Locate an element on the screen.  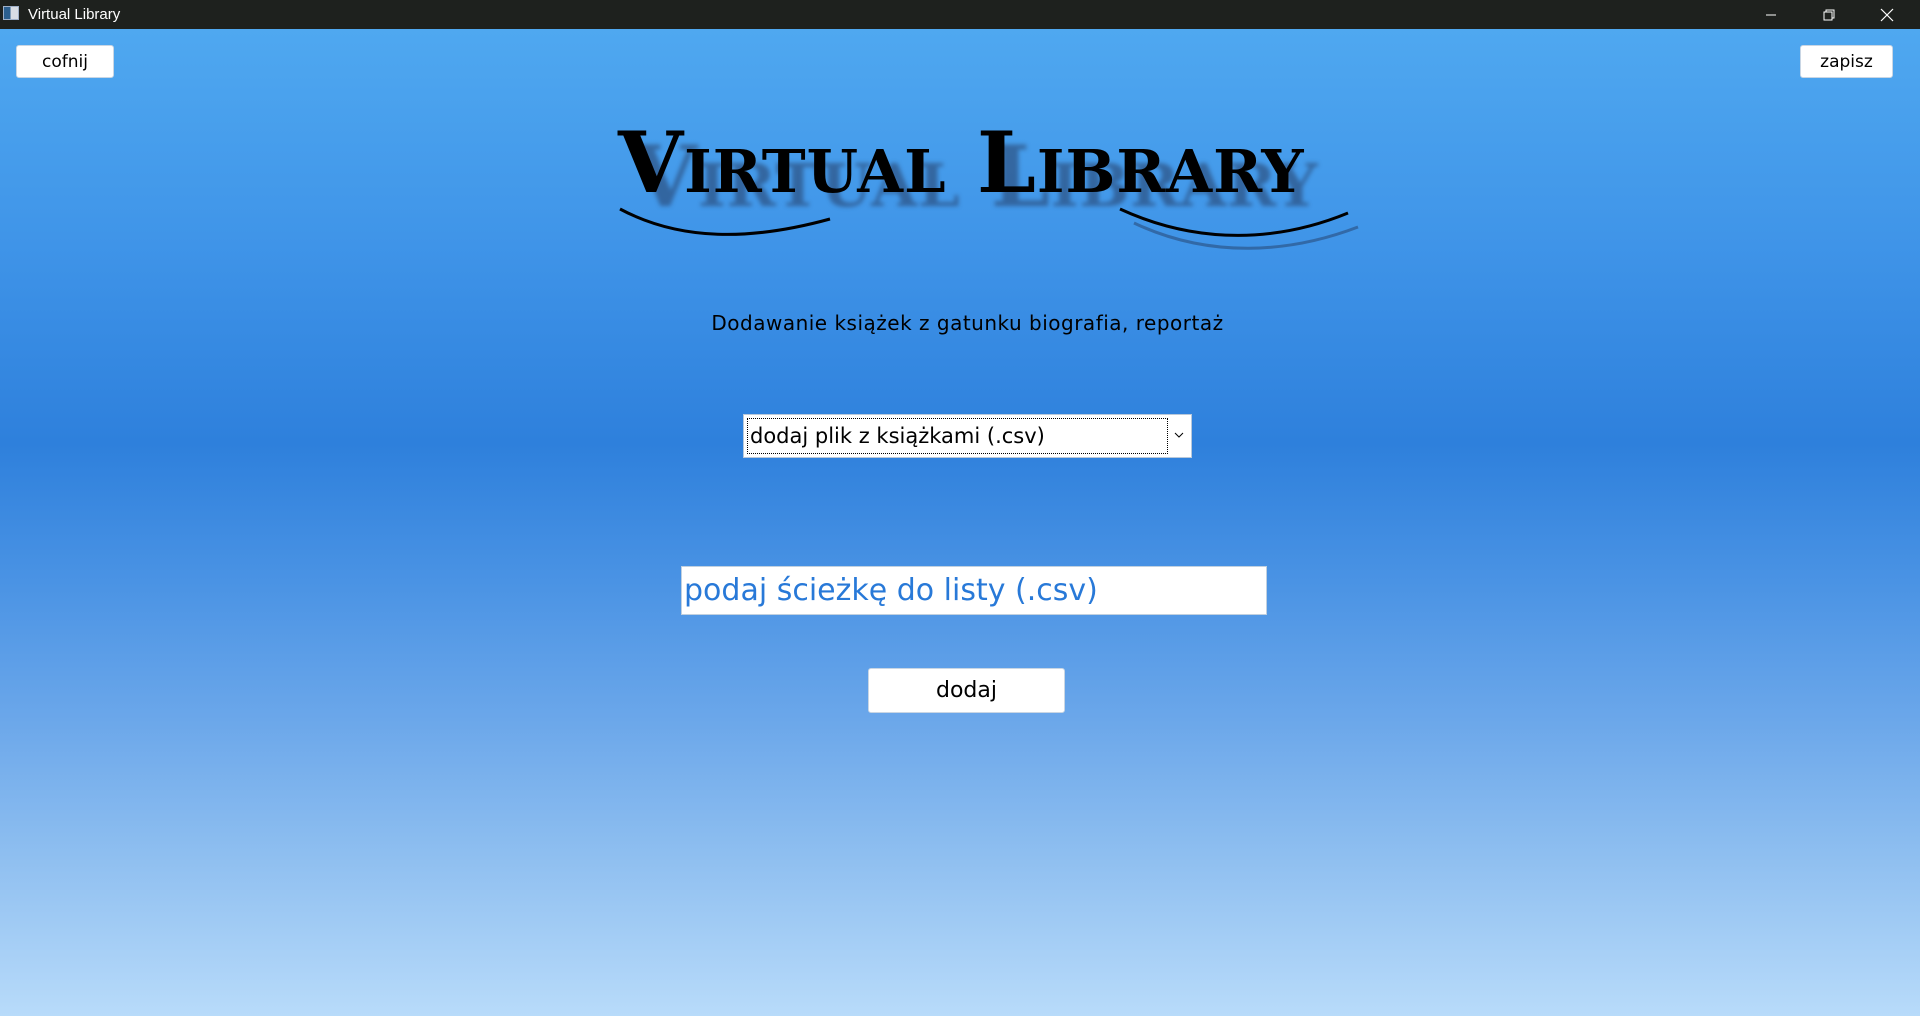
file-source-select: dodaj plik z książkami (.csv) is located at coordinates (967, 436).